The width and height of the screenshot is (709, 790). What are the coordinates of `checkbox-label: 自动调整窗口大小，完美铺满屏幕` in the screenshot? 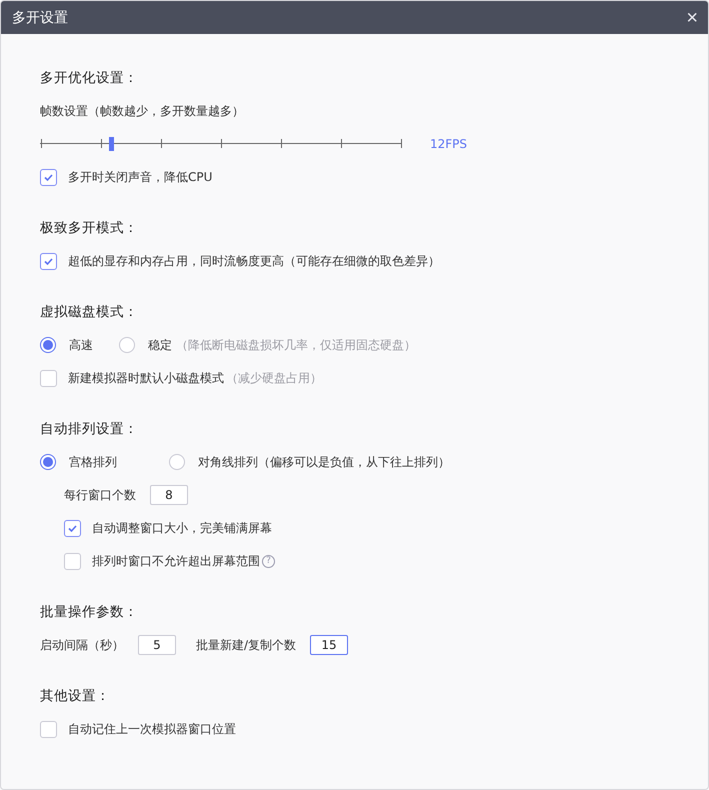 It's located at (182, 528).